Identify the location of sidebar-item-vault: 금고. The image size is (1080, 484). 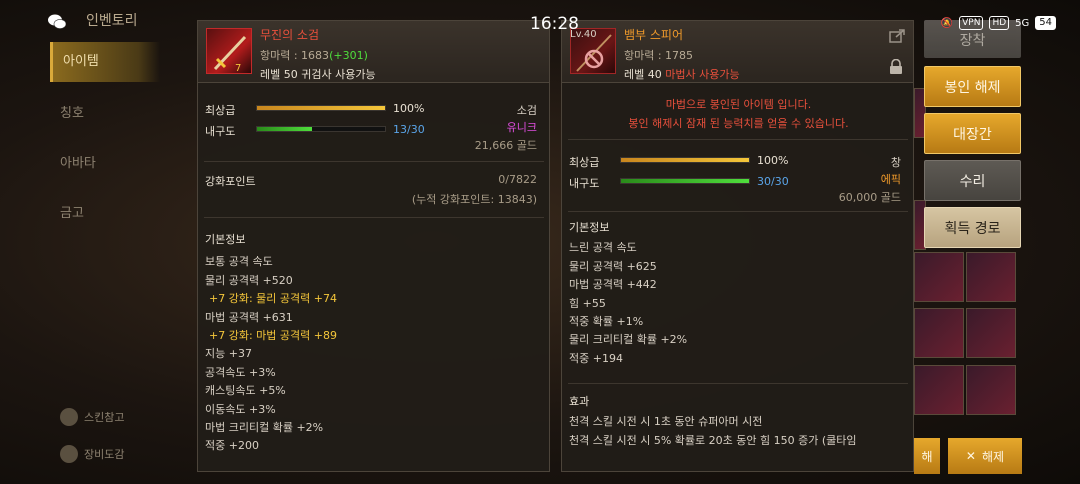
(105, 214).